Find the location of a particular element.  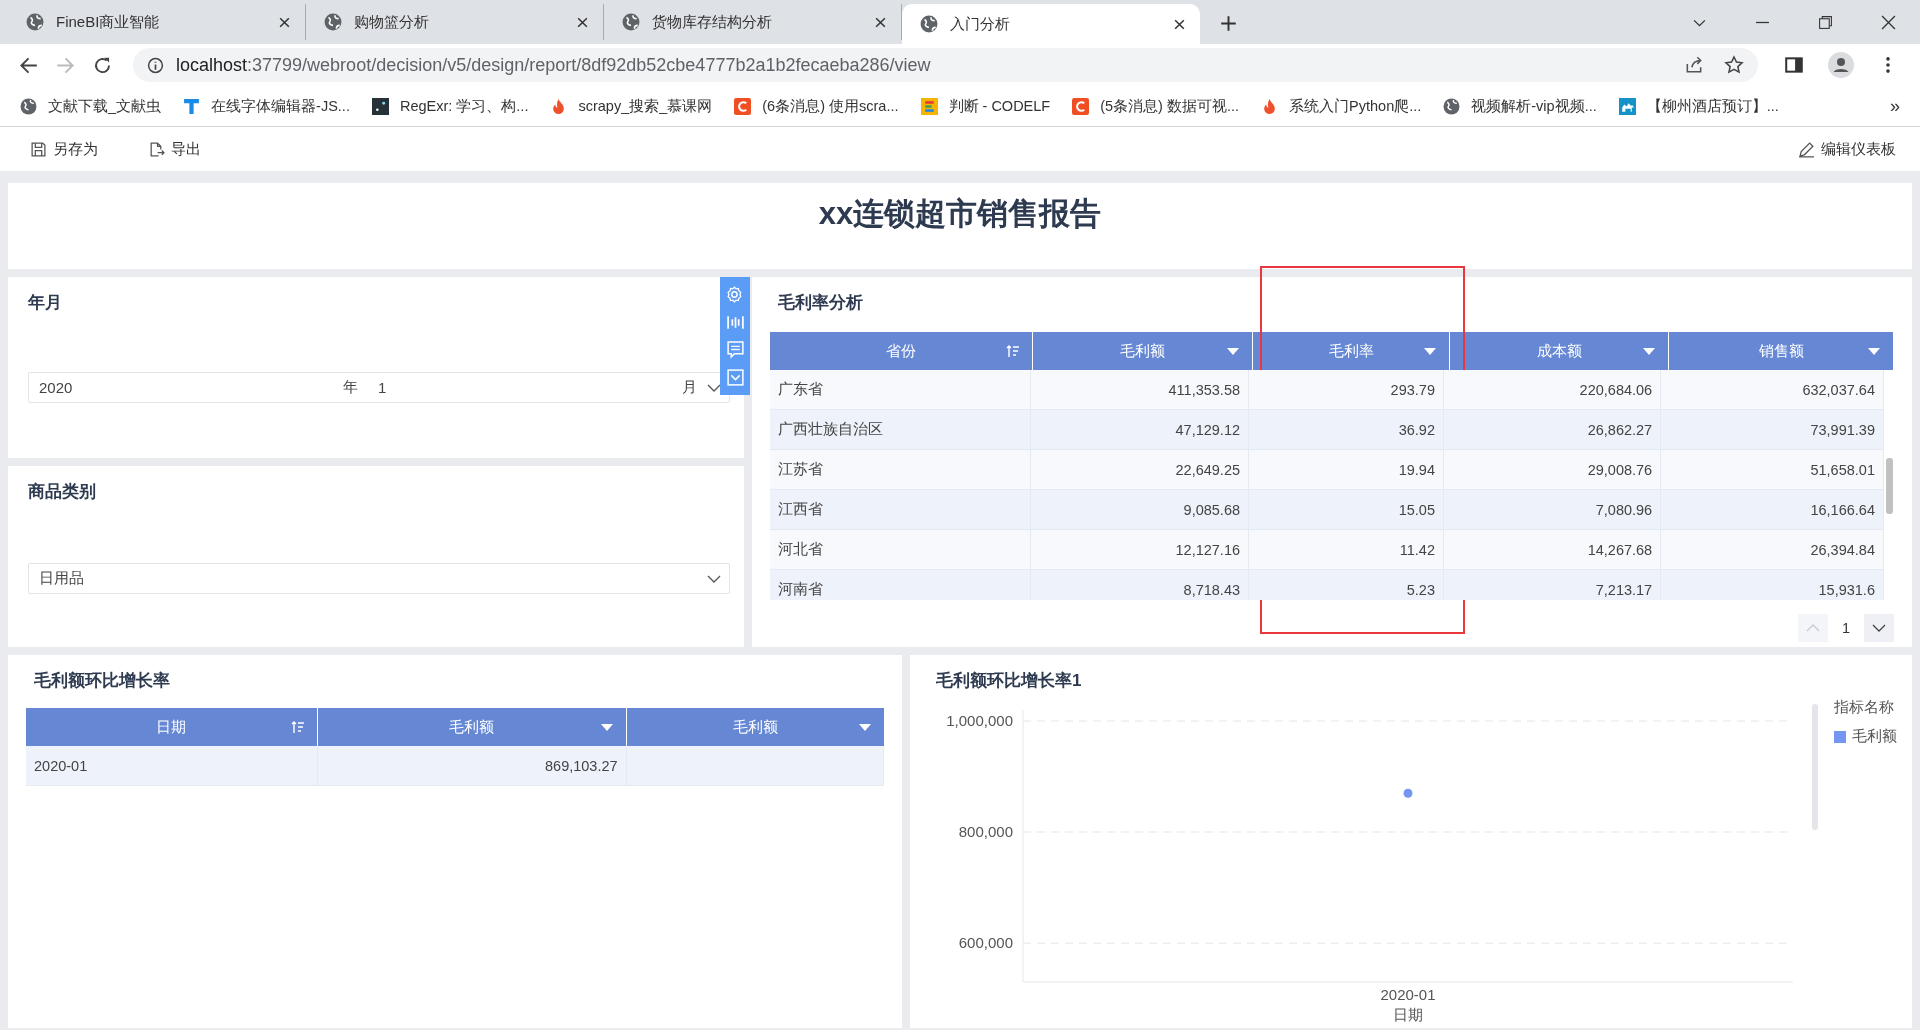

table-cell: 江西省 is located at coordinates (900, 509).